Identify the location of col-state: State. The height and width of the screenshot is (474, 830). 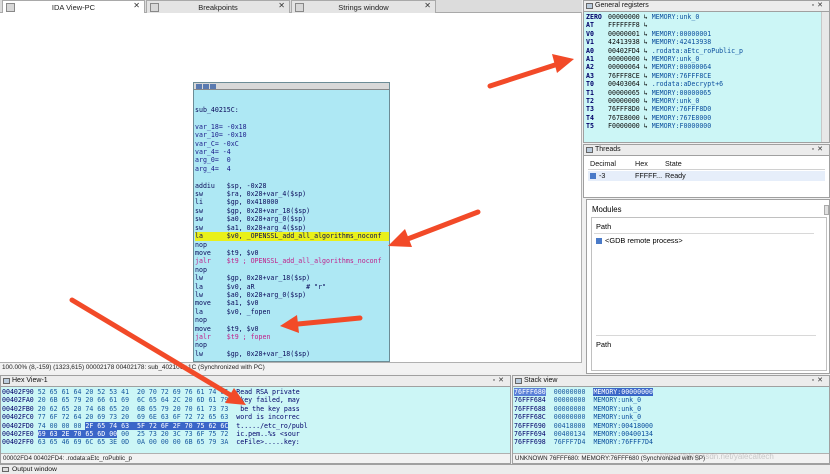
(673, 164).